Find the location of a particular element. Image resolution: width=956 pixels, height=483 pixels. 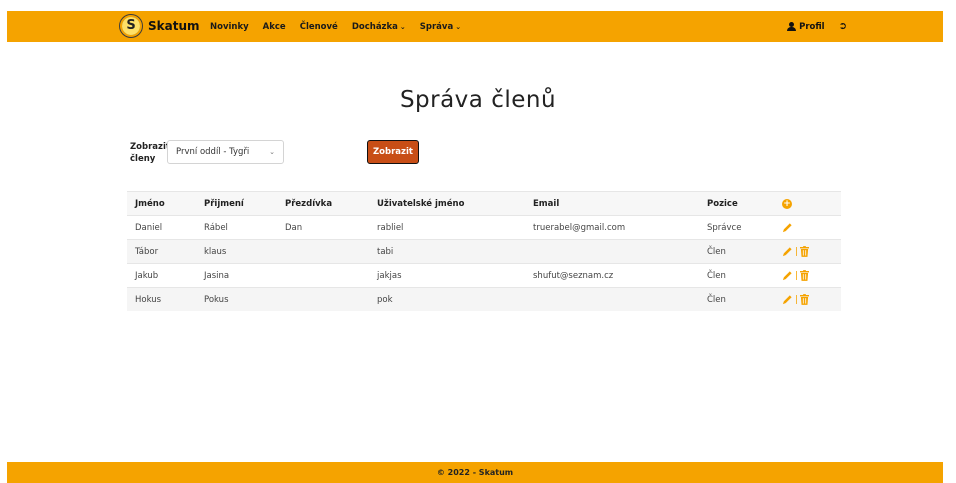

row-actions is located at coordinates (807, 227).